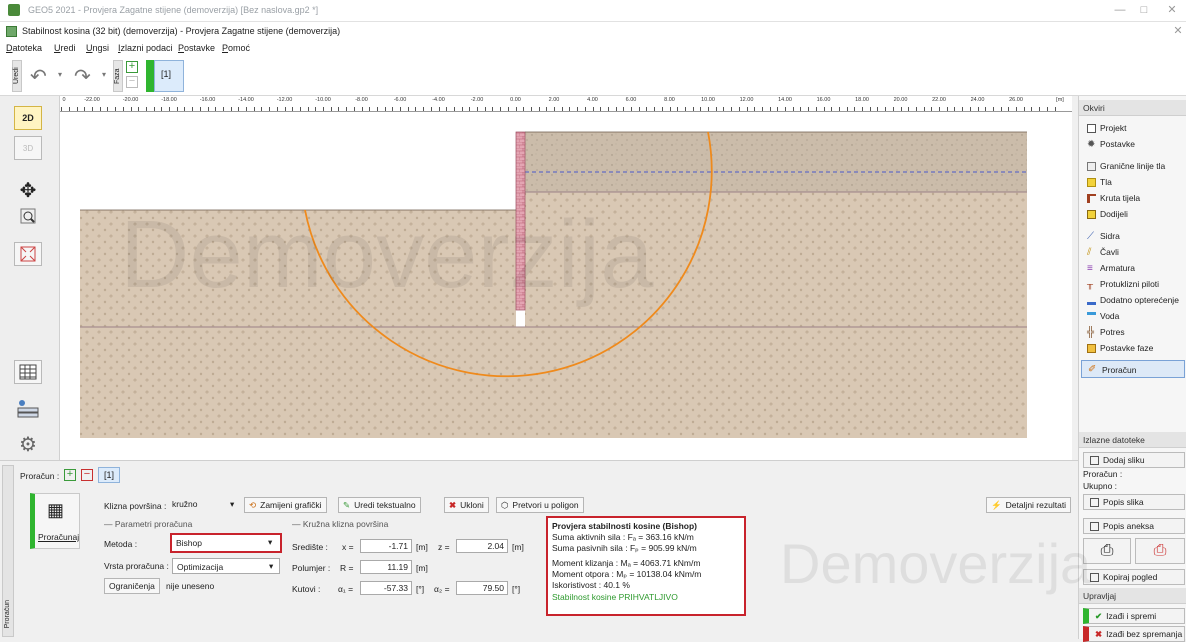 Image resolution: width=1186 pixels, height=642 pixels. I want to click on redo-icon: ↷, so click(82, 76).